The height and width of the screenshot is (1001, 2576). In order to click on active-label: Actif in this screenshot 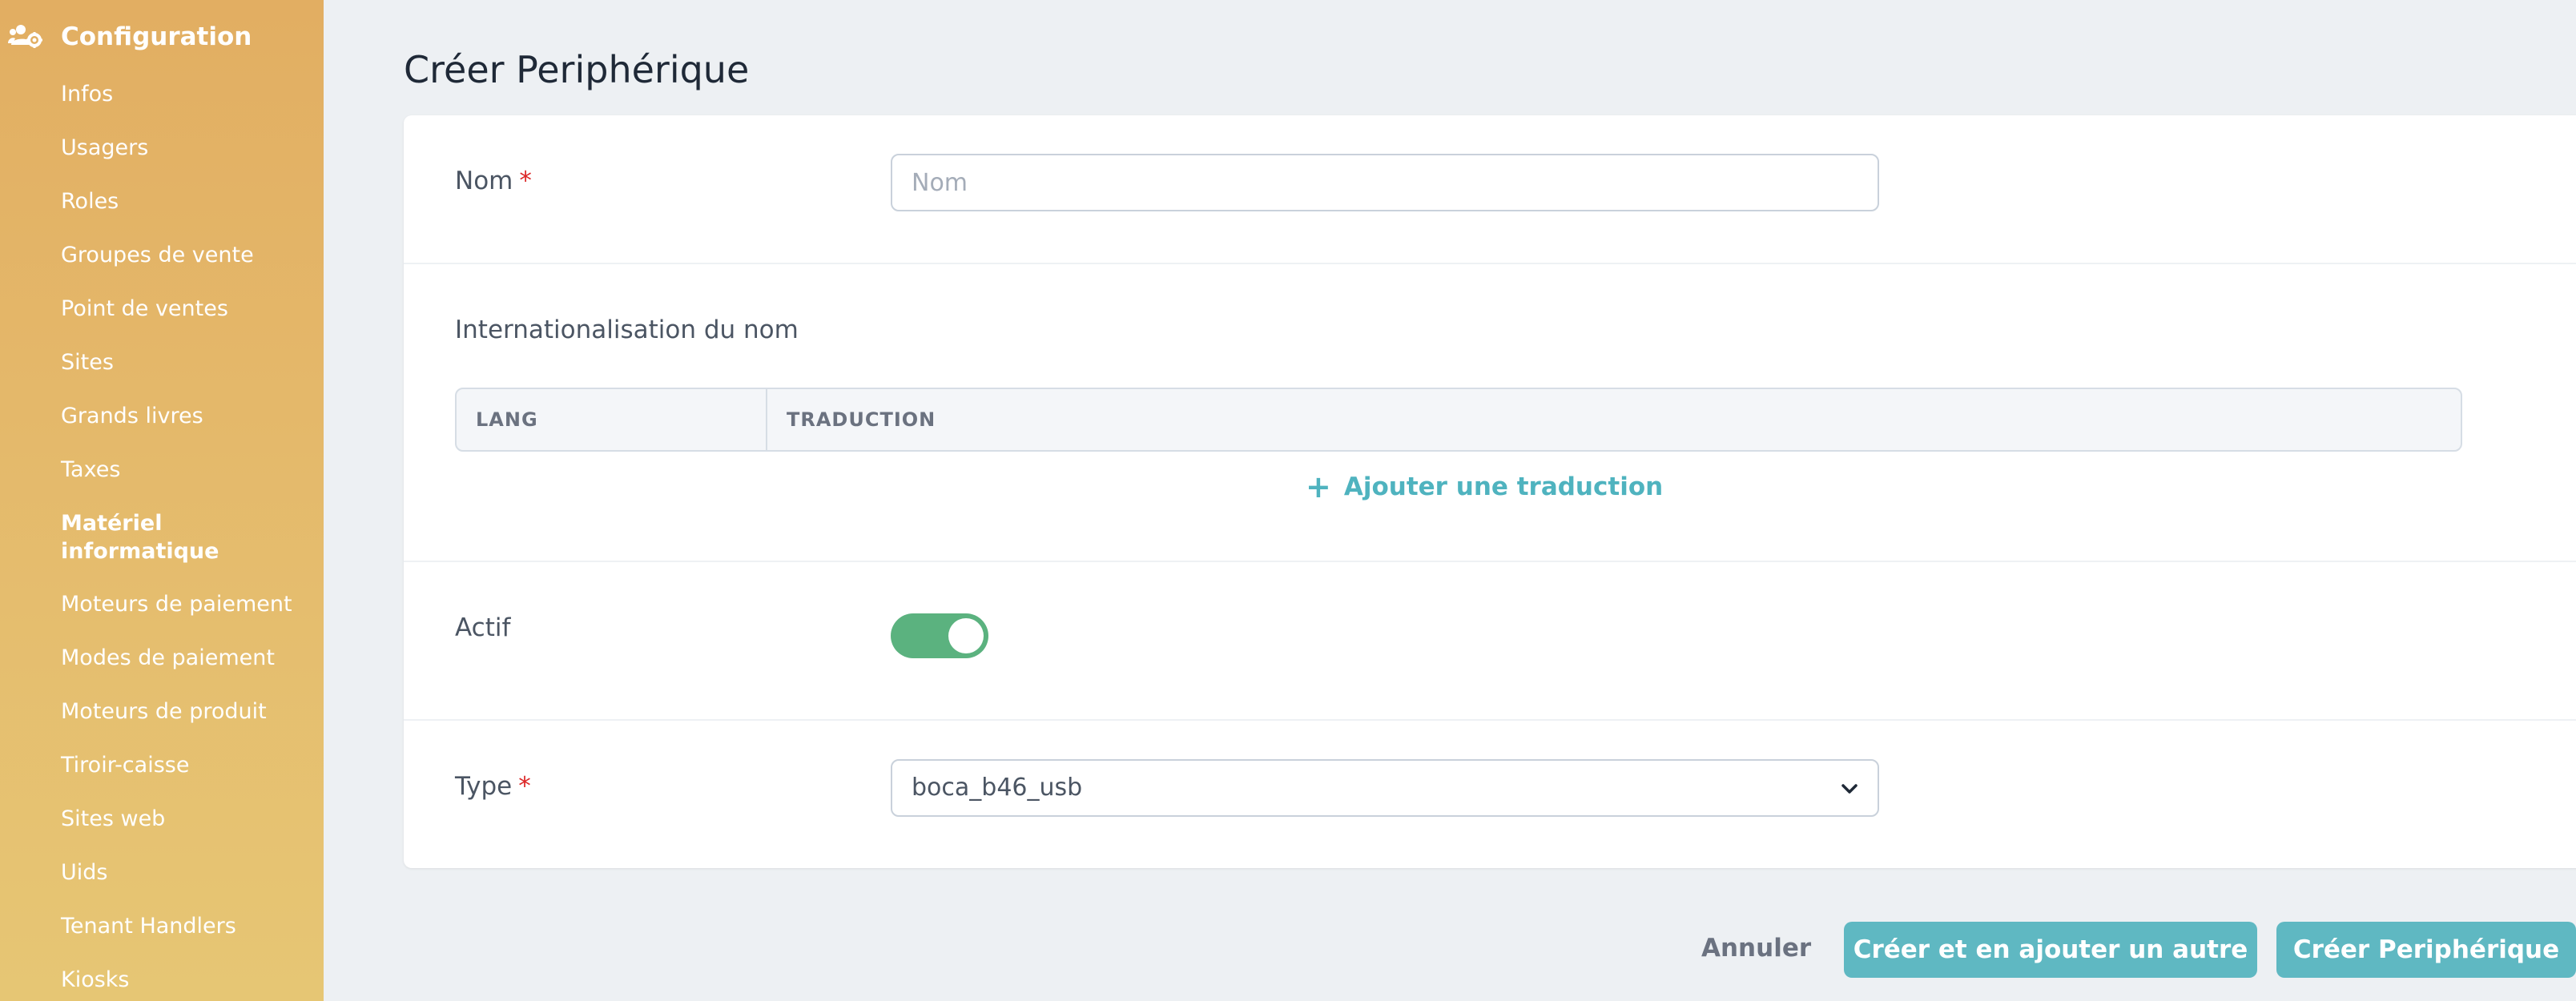, I will do `click(483, 627)`.